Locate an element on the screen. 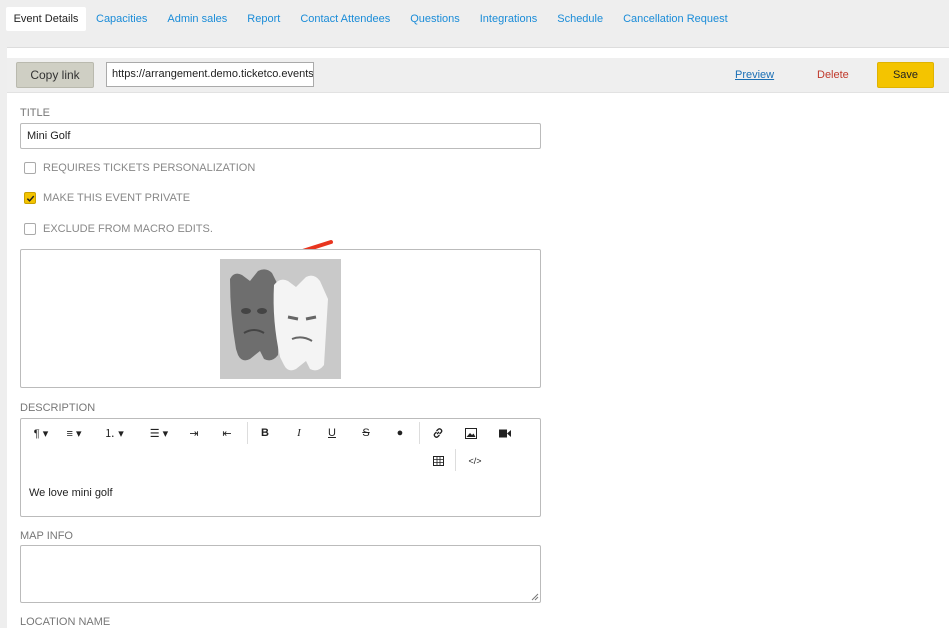  title-input: Mini Golf is located at coordinates (280, 136).